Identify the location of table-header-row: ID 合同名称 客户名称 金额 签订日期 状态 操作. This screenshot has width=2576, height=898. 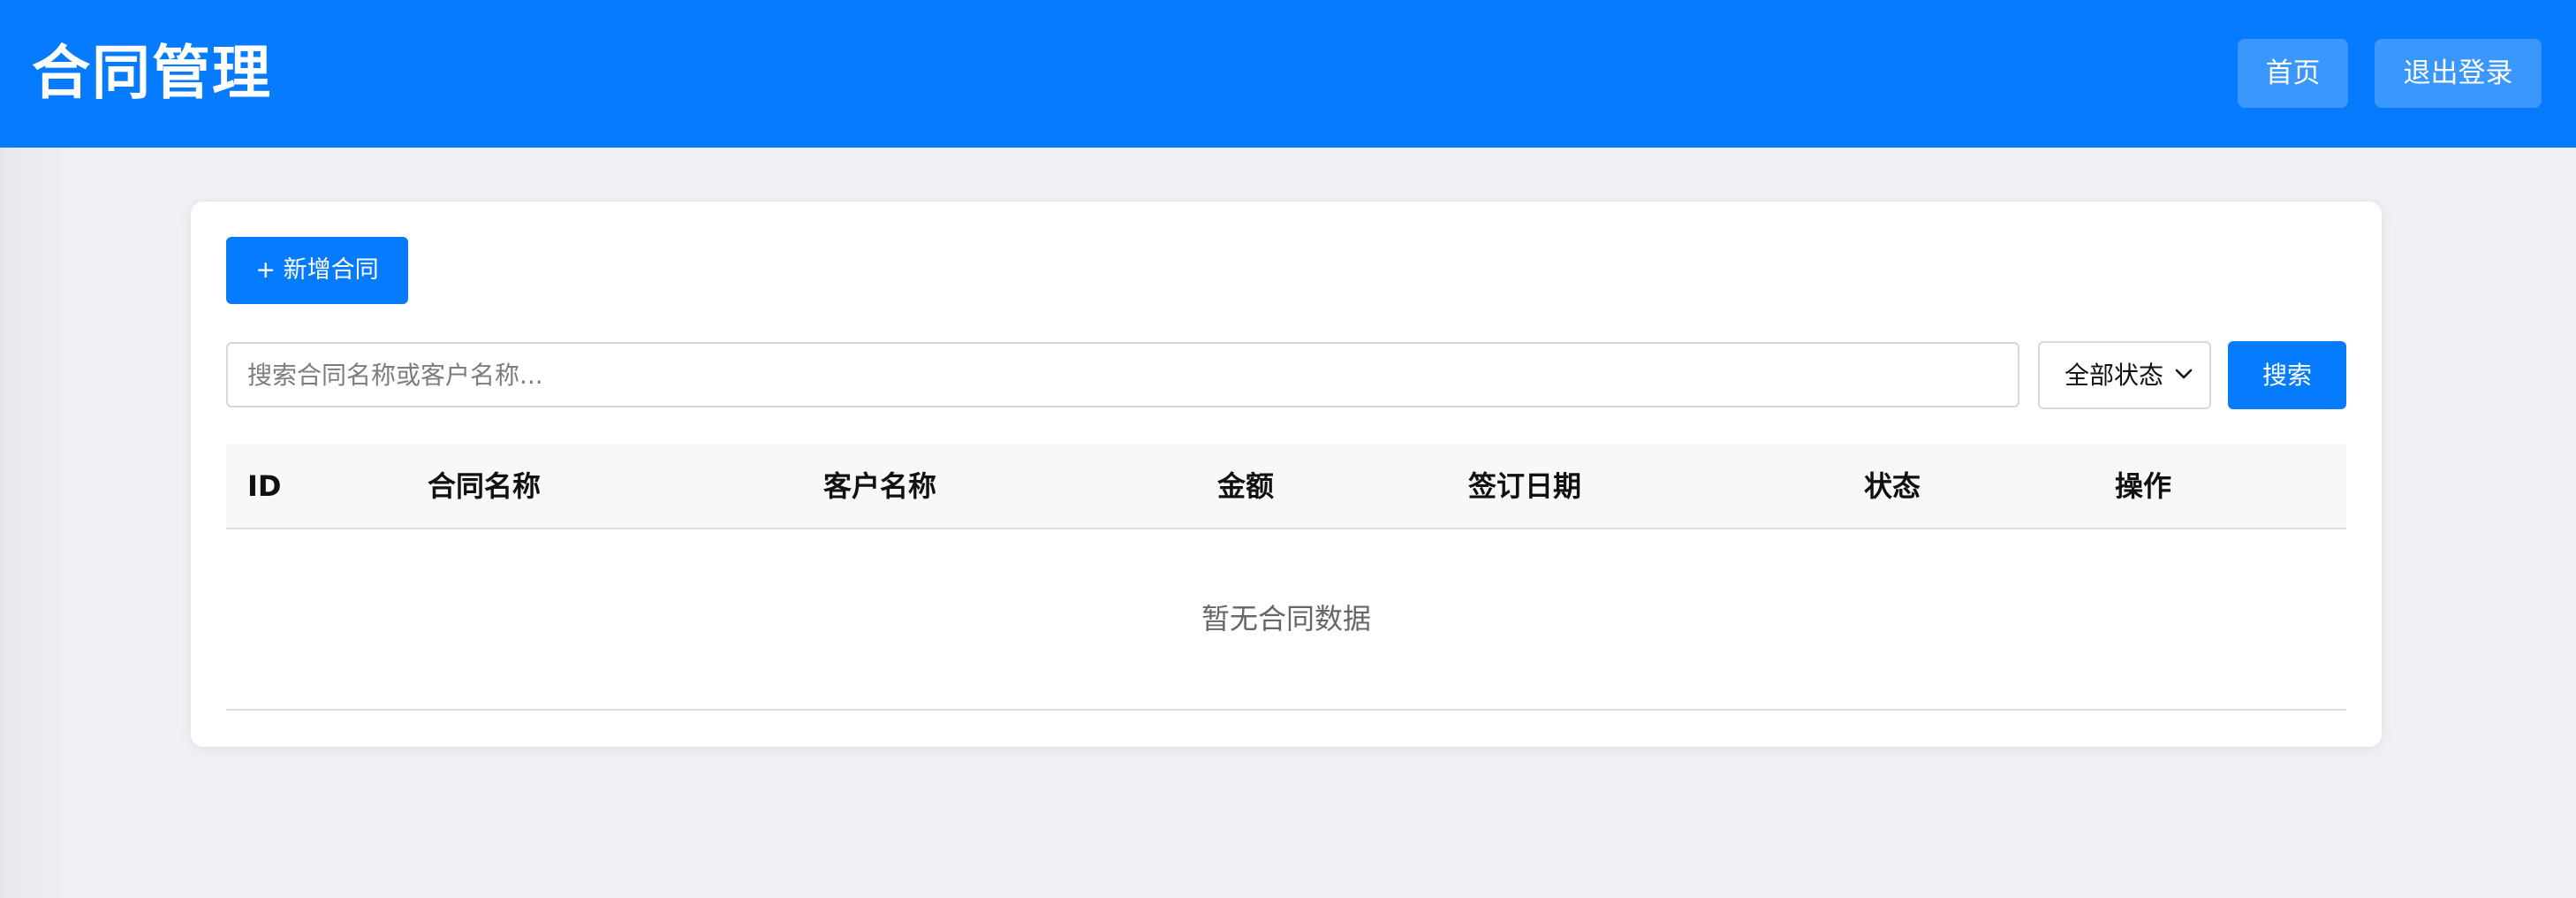
(1286, 487).